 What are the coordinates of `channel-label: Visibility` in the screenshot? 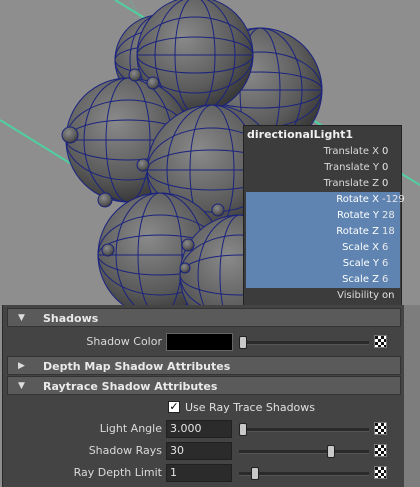 It's located at (358, 295).